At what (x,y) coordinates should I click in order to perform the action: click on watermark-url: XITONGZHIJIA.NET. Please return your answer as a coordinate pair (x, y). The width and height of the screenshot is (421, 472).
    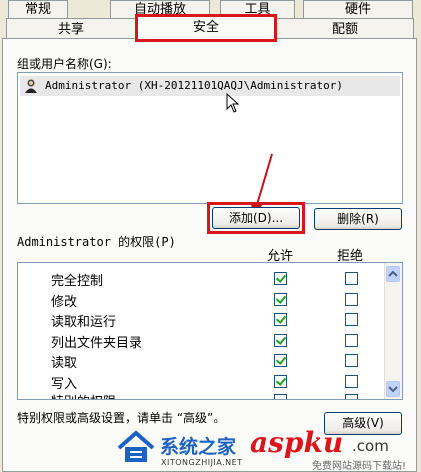
    Looking at the image, I should click on (202, 462).